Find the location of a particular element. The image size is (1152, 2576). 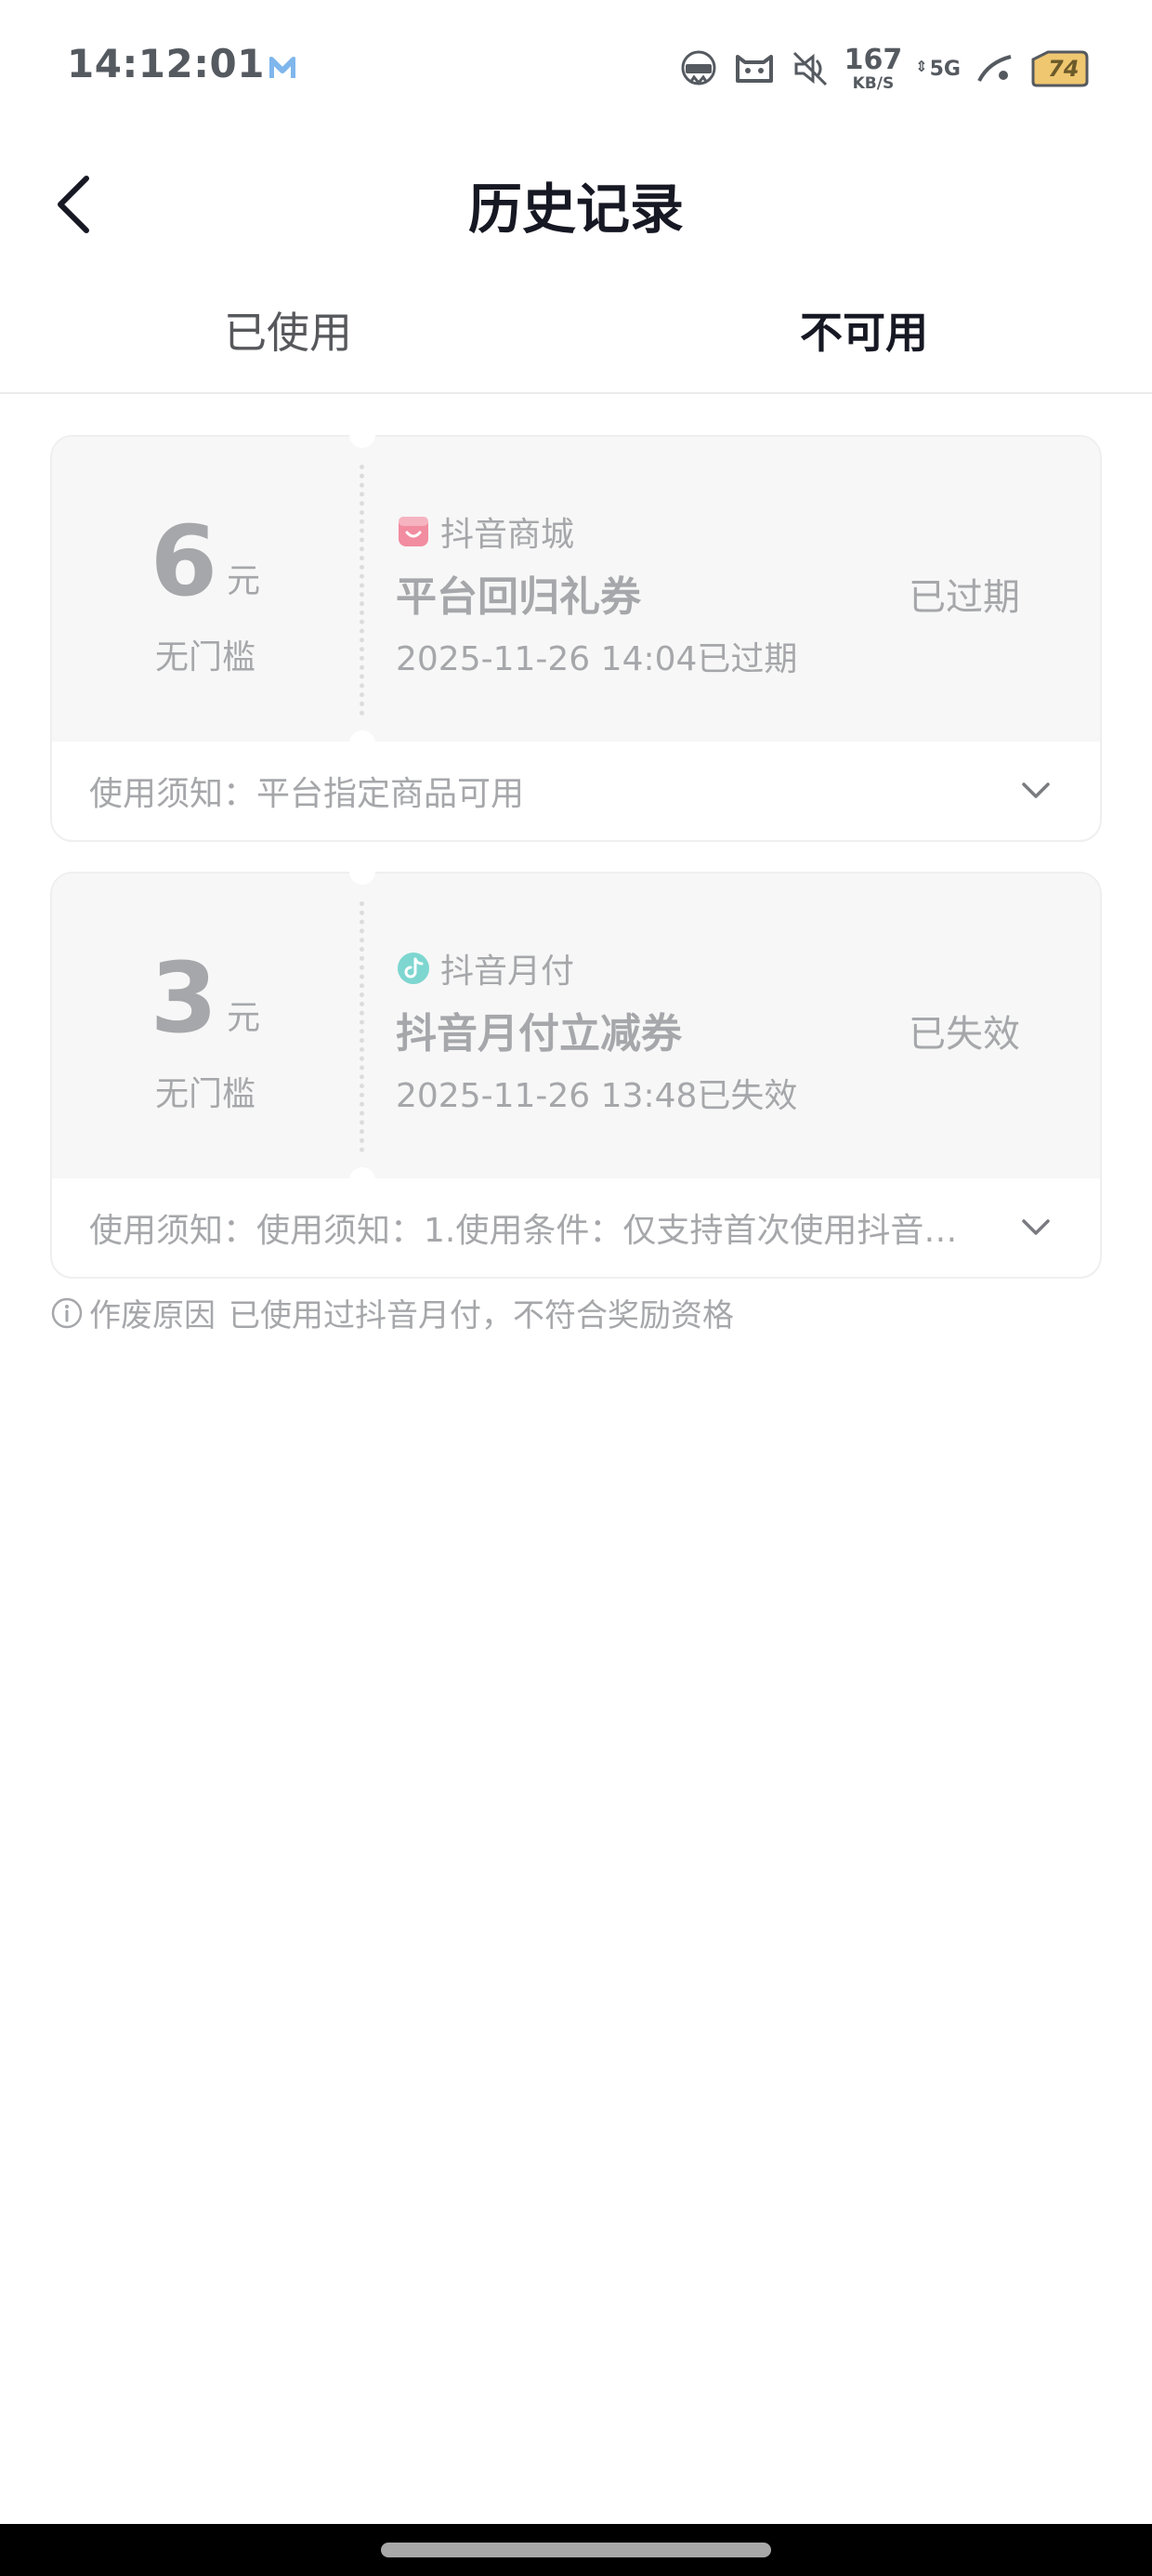

coupon-source-name: 抖音商城 is located at coordinates (507, 535).